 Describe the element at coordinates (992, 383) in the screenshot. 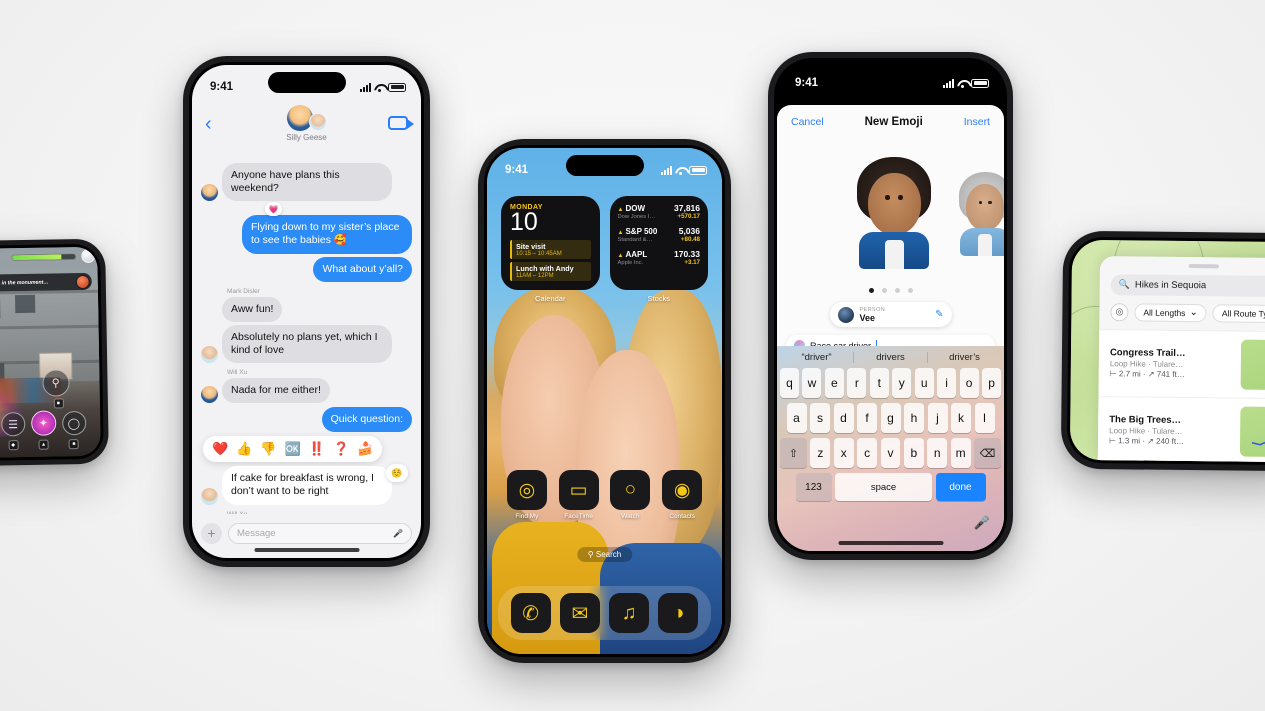

I see `key-p: p` at that location.